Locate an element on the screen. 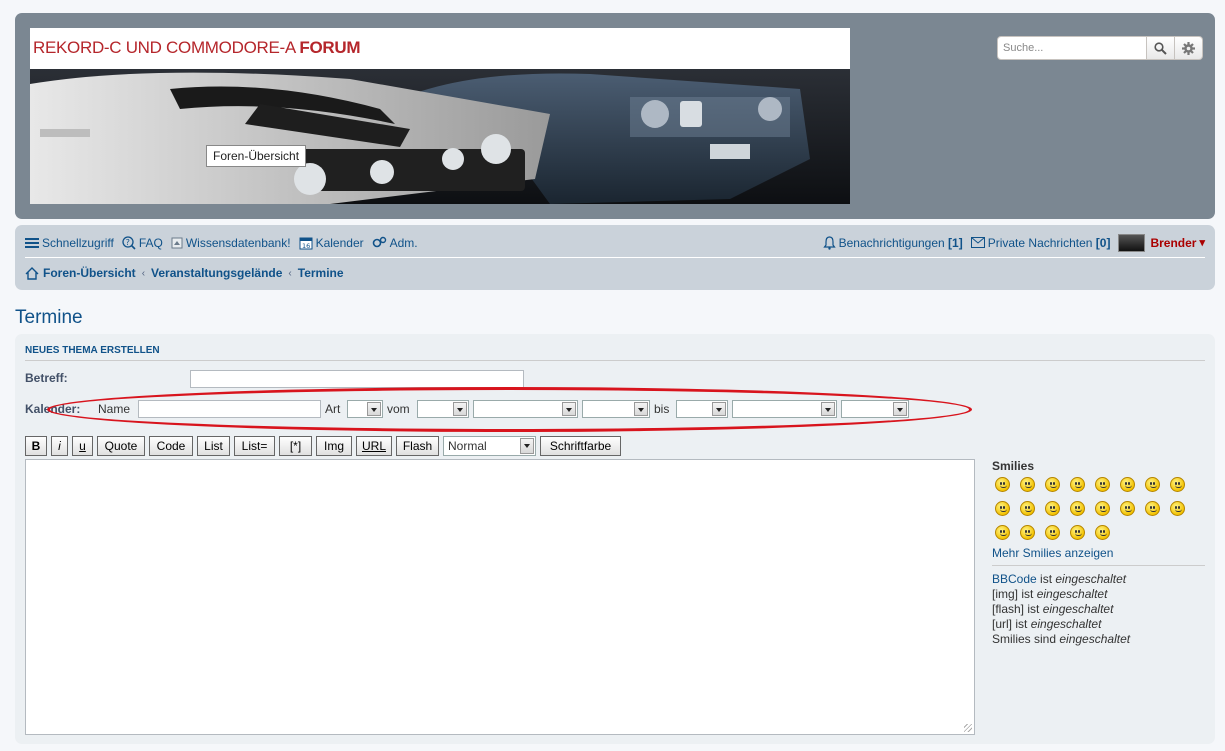  search-button is located at coordinates (1161, 48).